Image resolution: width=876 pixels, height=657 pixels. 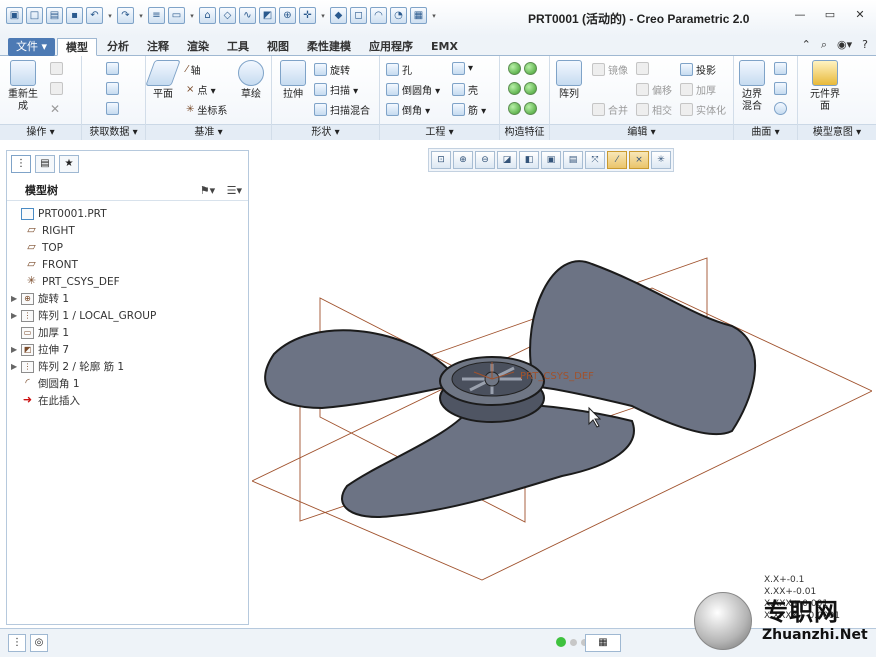 What do you see at coordinates (129, 315) in the screenshot?
I see `tree-item-pattern-1: ▶ ⋮ 阵列 1 / LOCAL_GROUP` at bounding box center [129, 315].